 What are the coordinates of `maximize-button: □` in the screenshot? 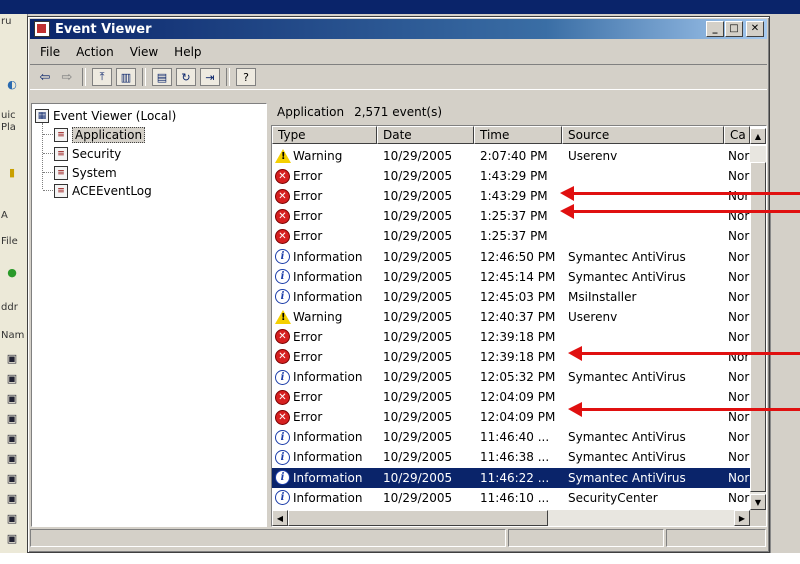 It's located at (734, 29).